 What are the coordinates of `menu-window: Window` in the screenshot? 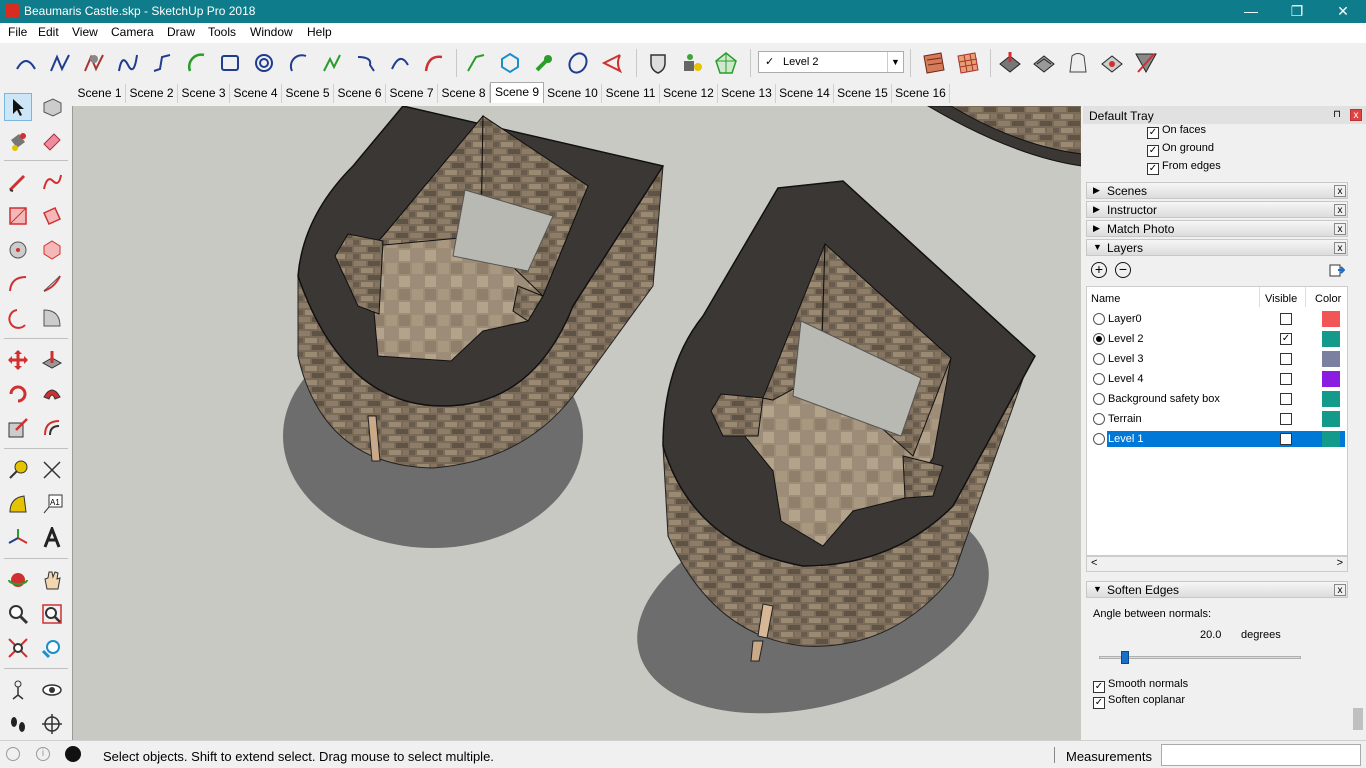 It's located at (271, 32).